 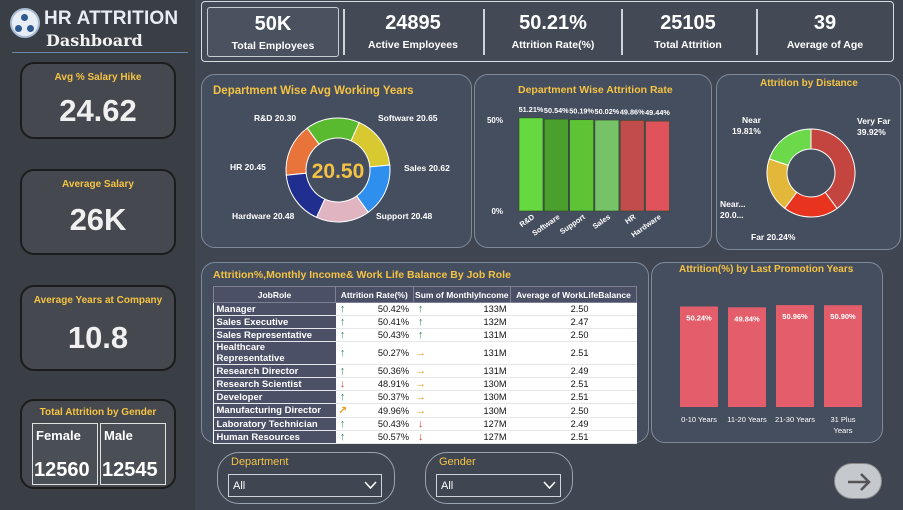 What do you see at coordinates (130, 470) in the screenshot?
I see `male-value: 12545` at bounding box center [130, 470].